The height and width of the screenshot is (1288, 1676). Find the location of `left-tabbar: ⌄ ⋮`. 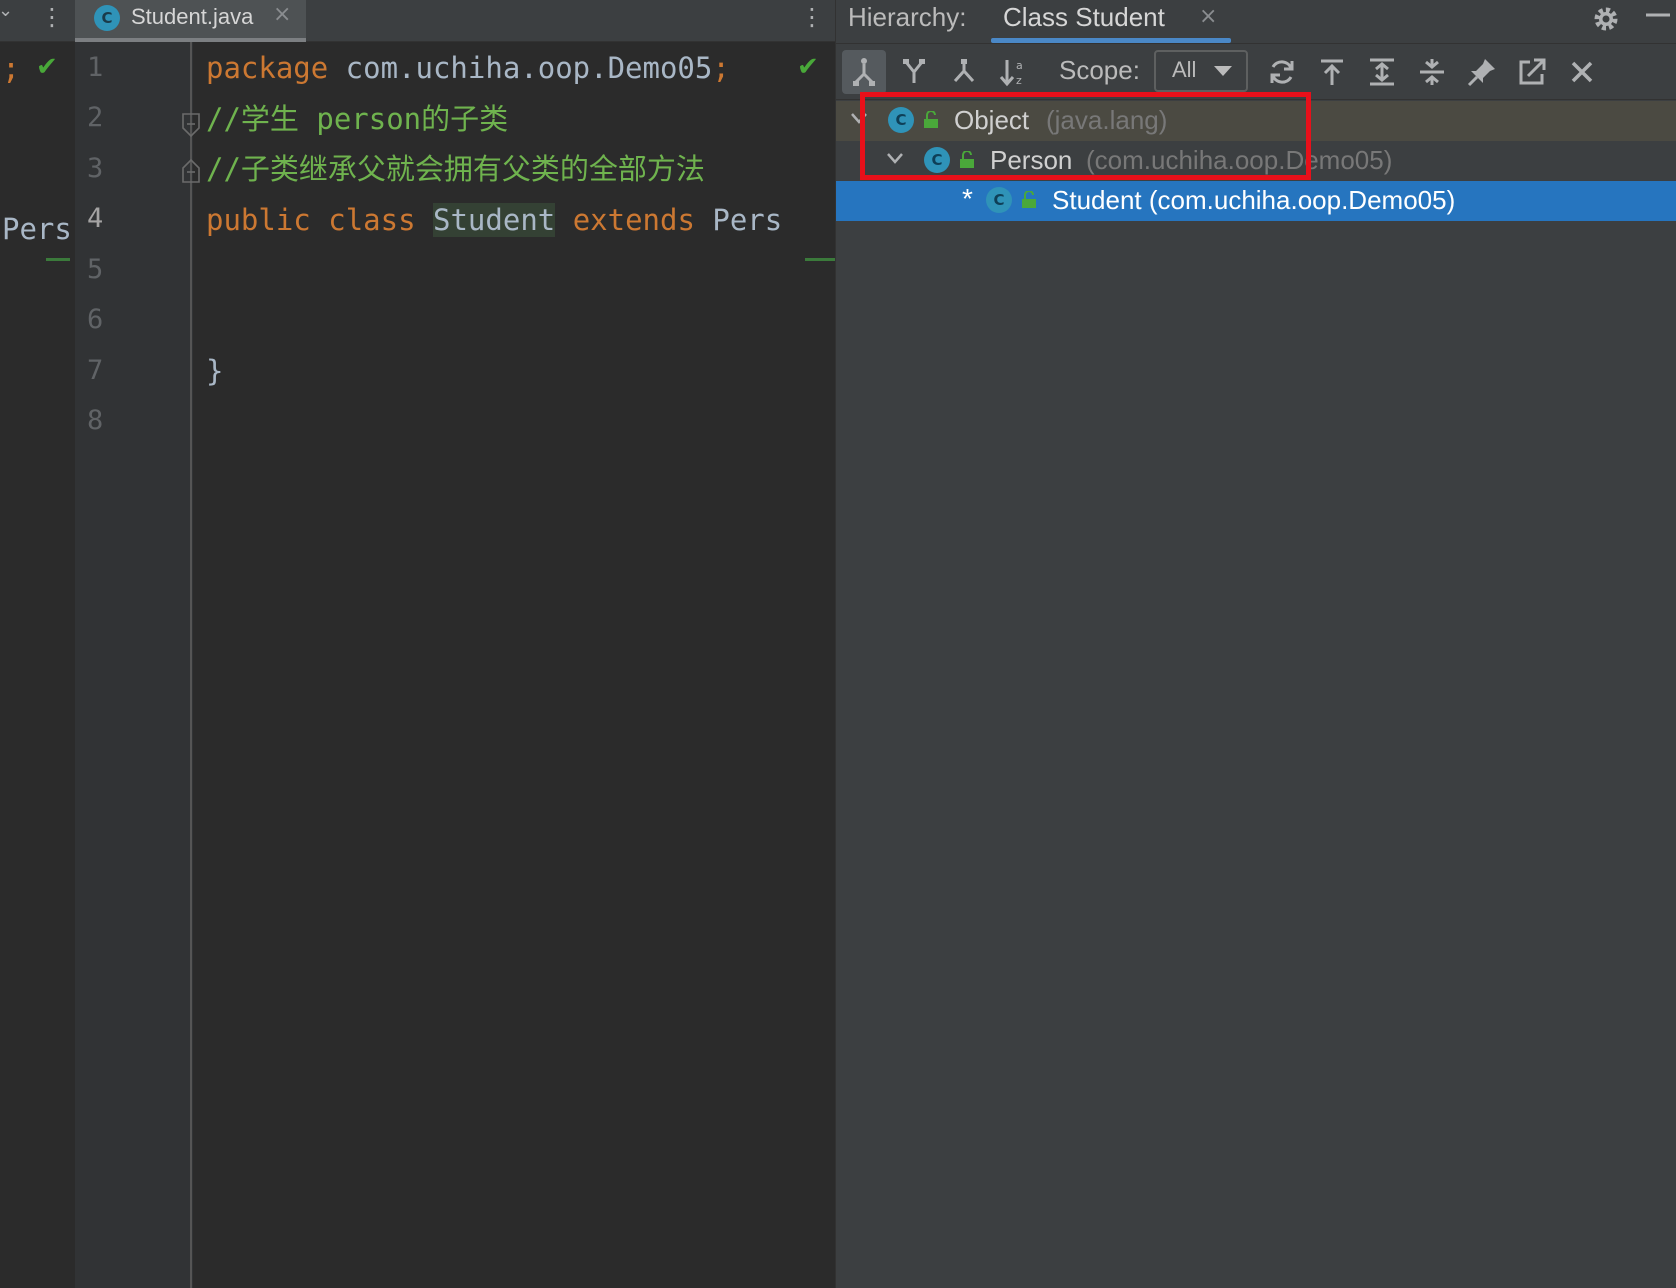

left-tabbar: ⌄ ⋮ is located at coordinates (37, 21).